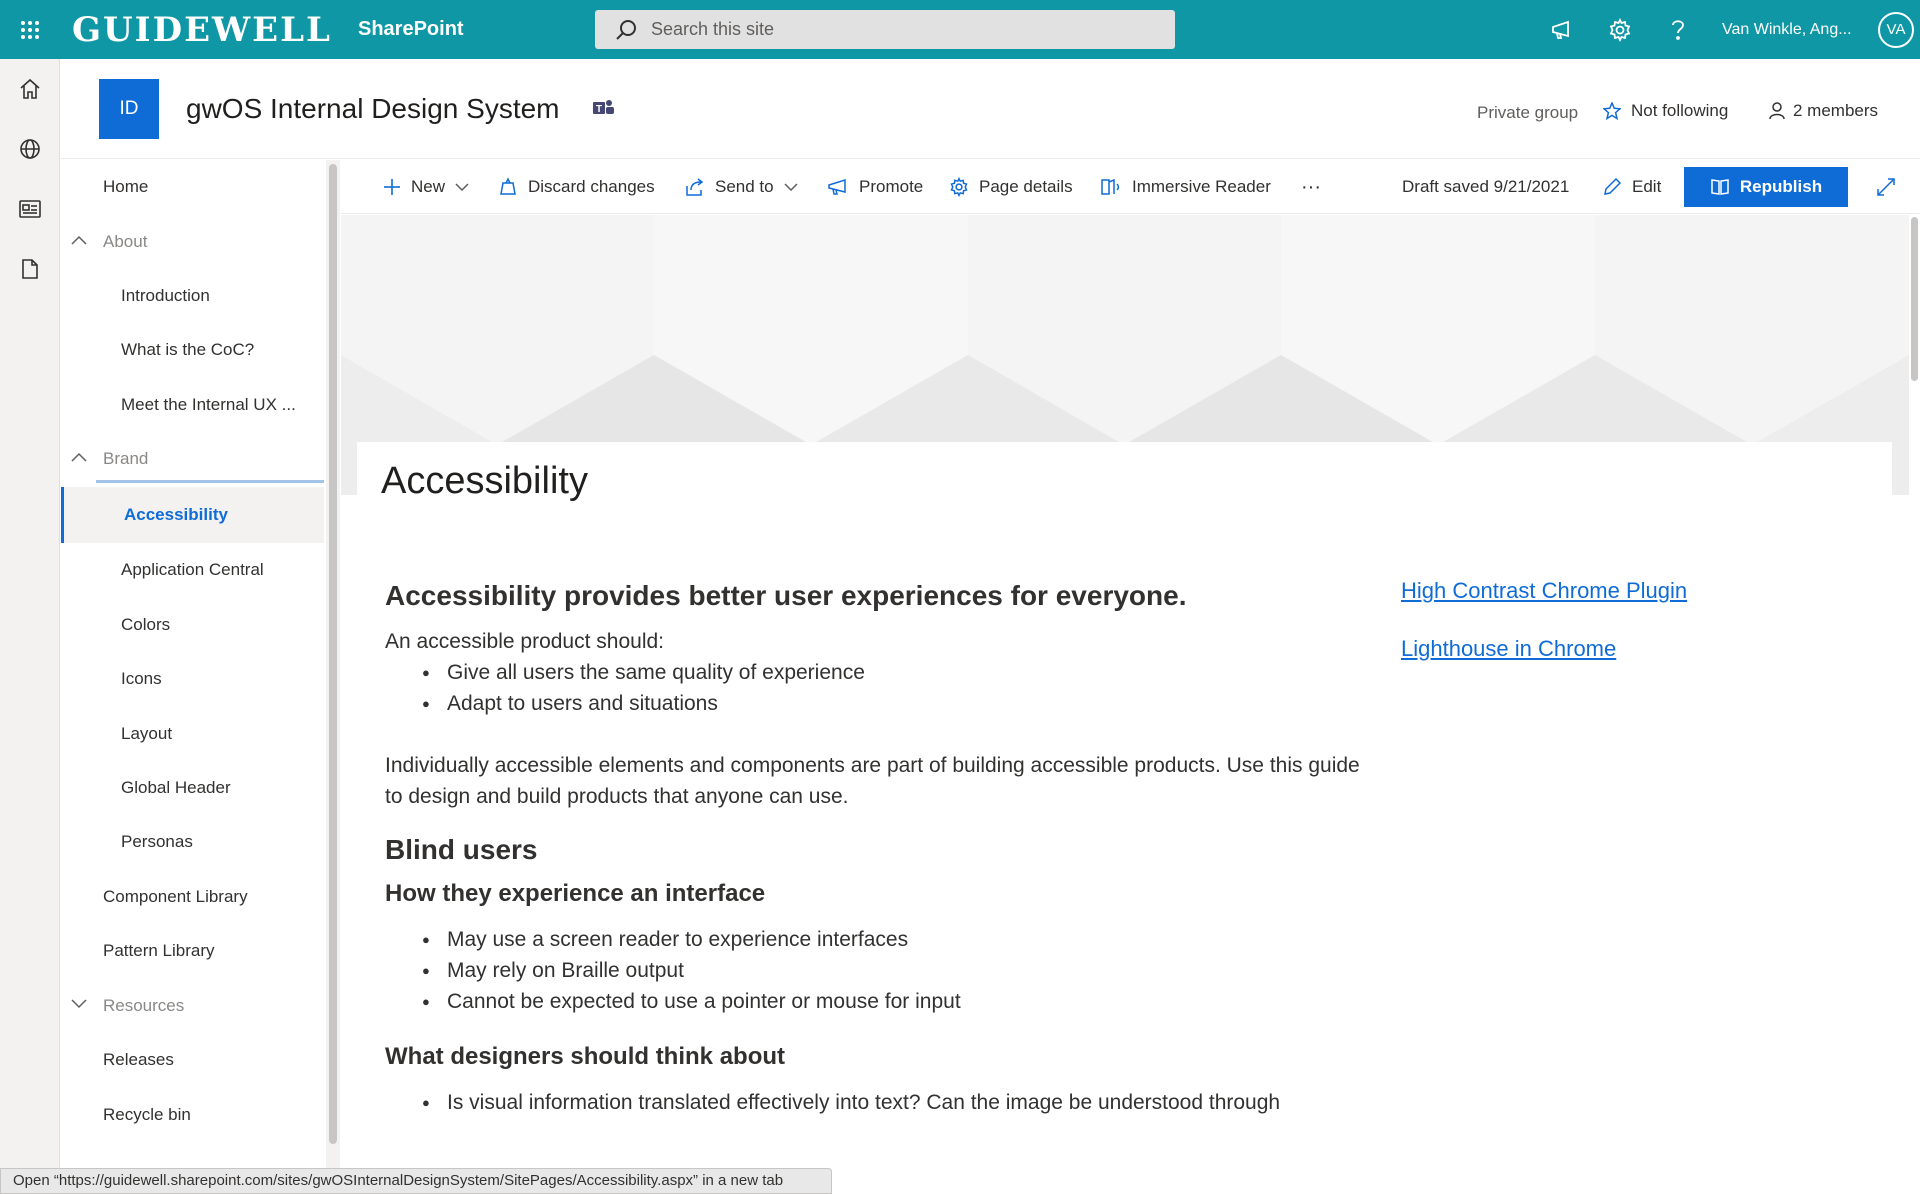  Describe the element at coordinates (175, 896) in the screenshot. I see `nav-label: Component Library` at that location.